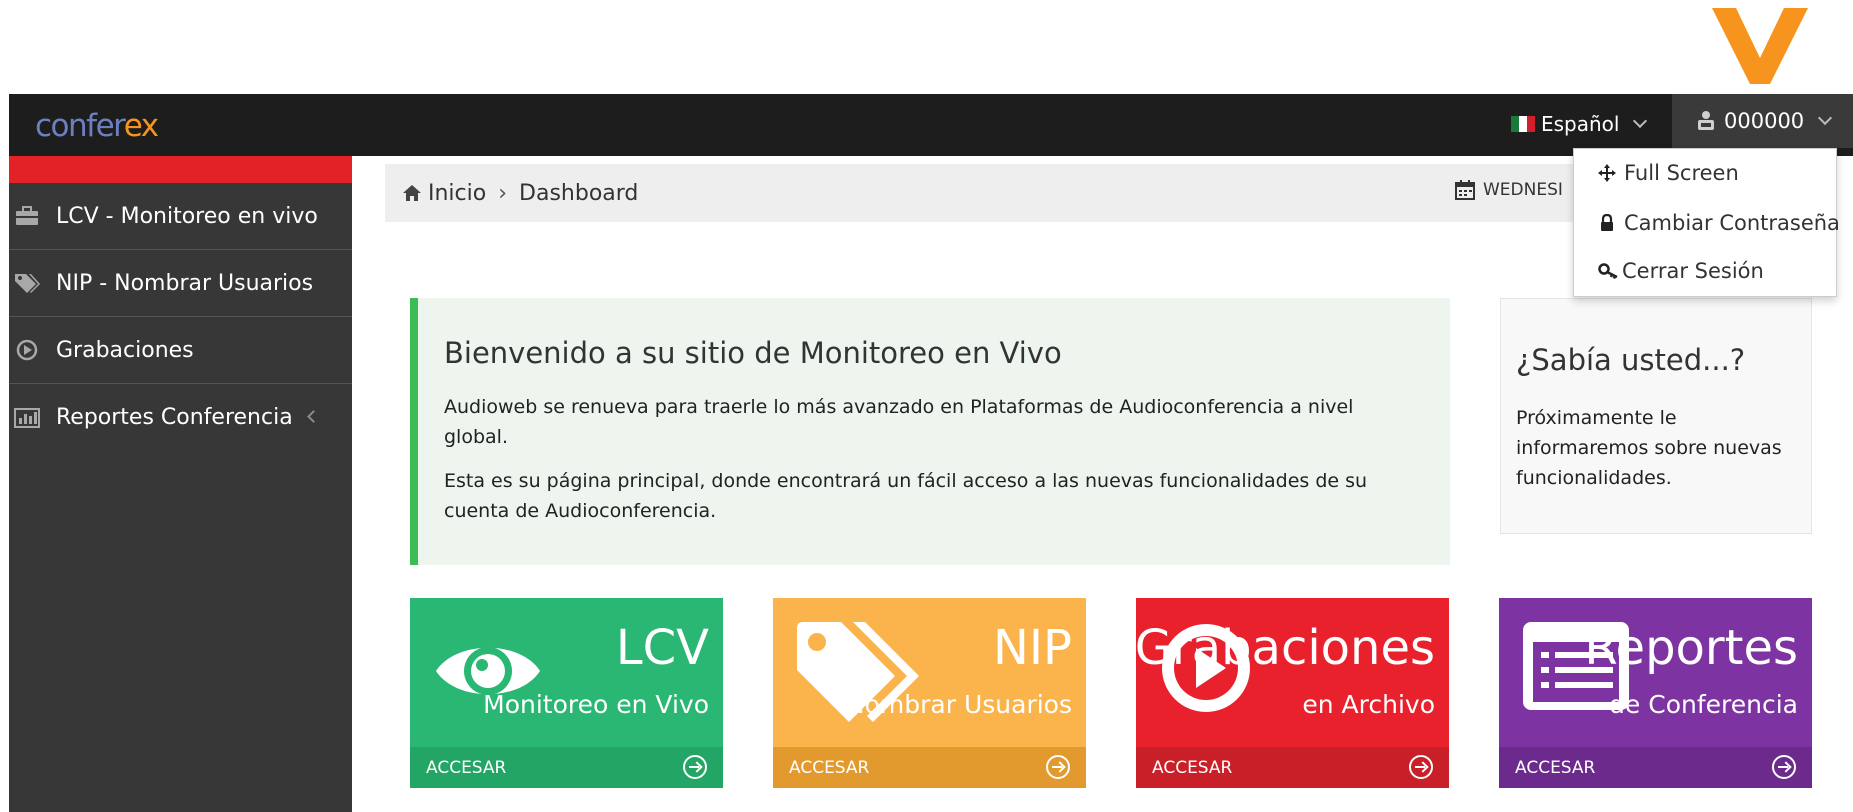 Image resolution: width=1853 pixels, height=812 pixels. I want to click on user-id-label: 000000, so click(1764, 121).